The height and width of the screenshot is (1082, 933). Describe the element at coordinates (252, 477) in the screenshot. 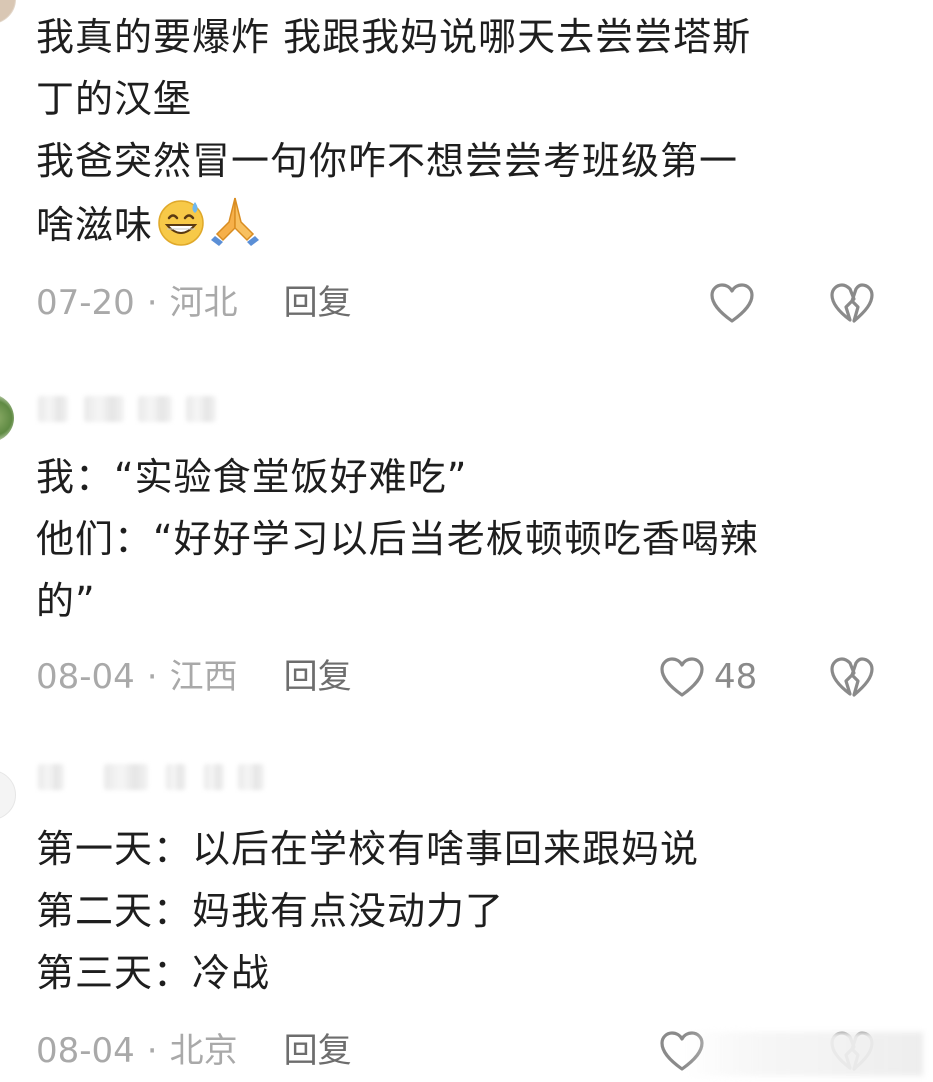

I see `comment-line: 我：“实验食堂饭好难吃”` at that location.